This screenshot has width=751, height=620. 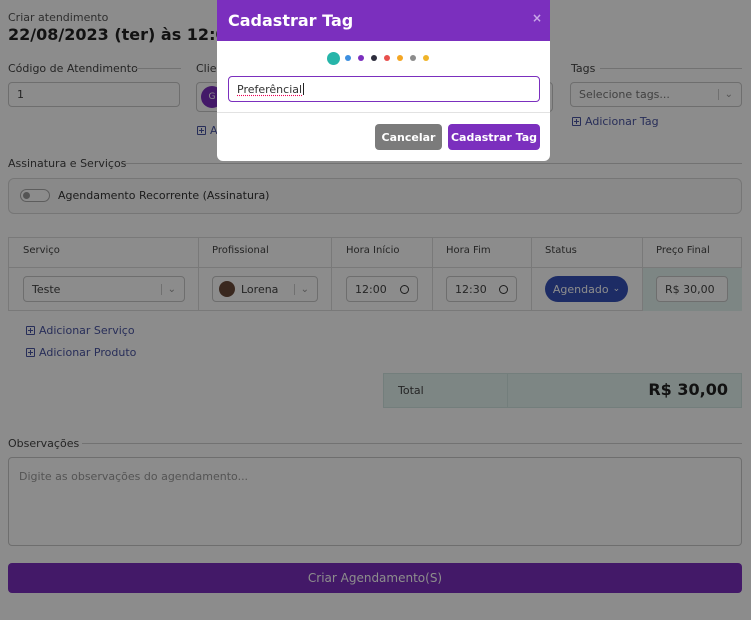 I want to click on modal-footer-line, so click(x=383, y=112).